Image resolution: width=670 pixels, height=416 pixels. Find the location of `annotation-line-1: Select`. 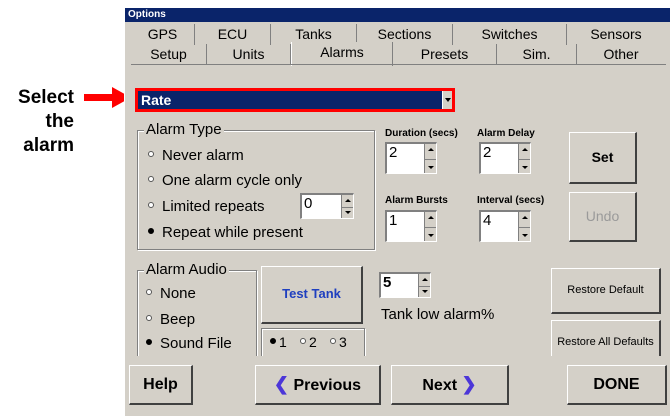

annotation-line-1: Select is located at coordinates (46, 97).